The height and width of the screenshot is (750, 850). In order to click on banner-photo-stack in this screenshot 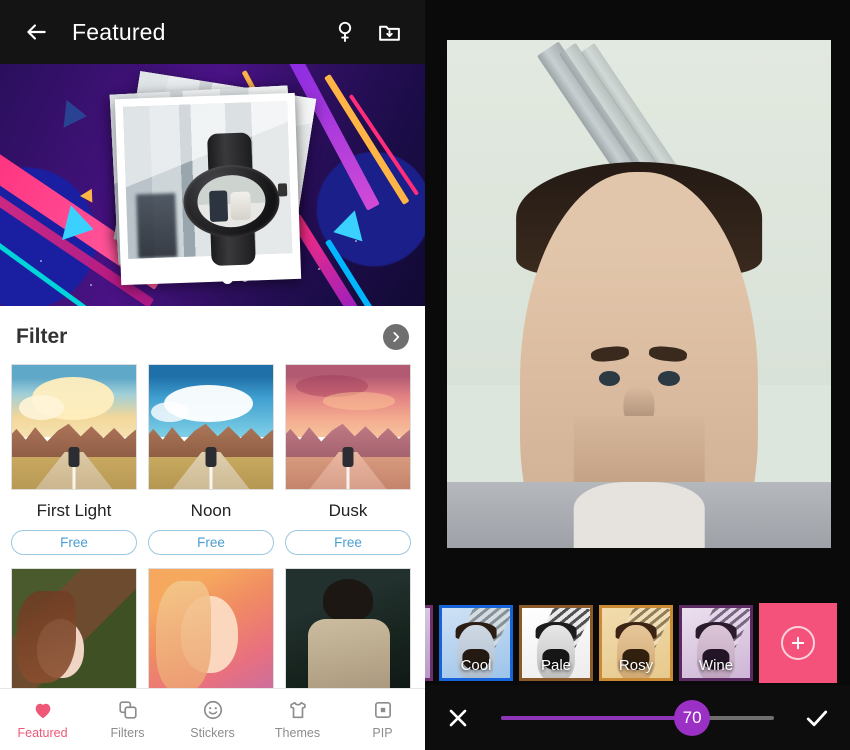, I will do `click(213, 184)`.